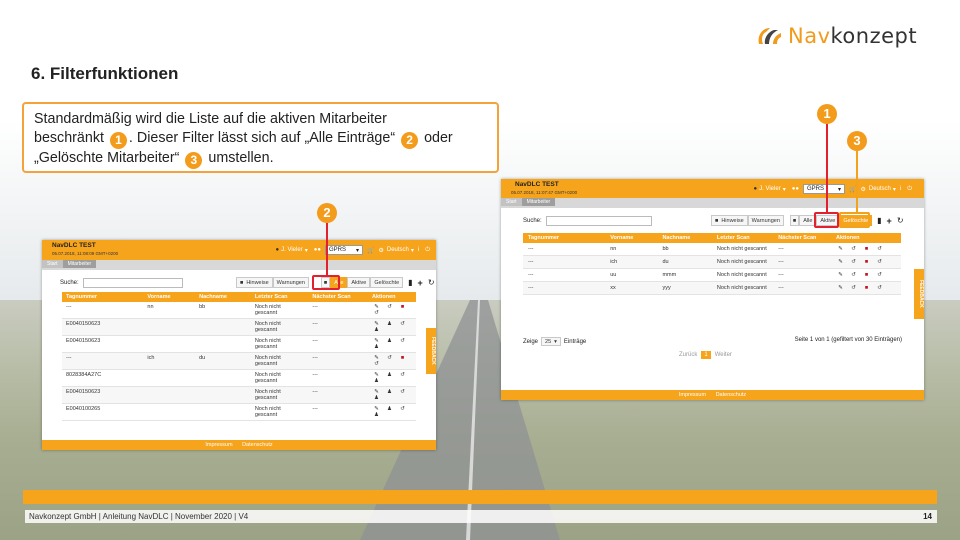 This screenshot has width=960, height=540. Describe the element at coordinates (387, 282) in the screenshot. I see `filter-deleted-button: Gelöschte` at that location.